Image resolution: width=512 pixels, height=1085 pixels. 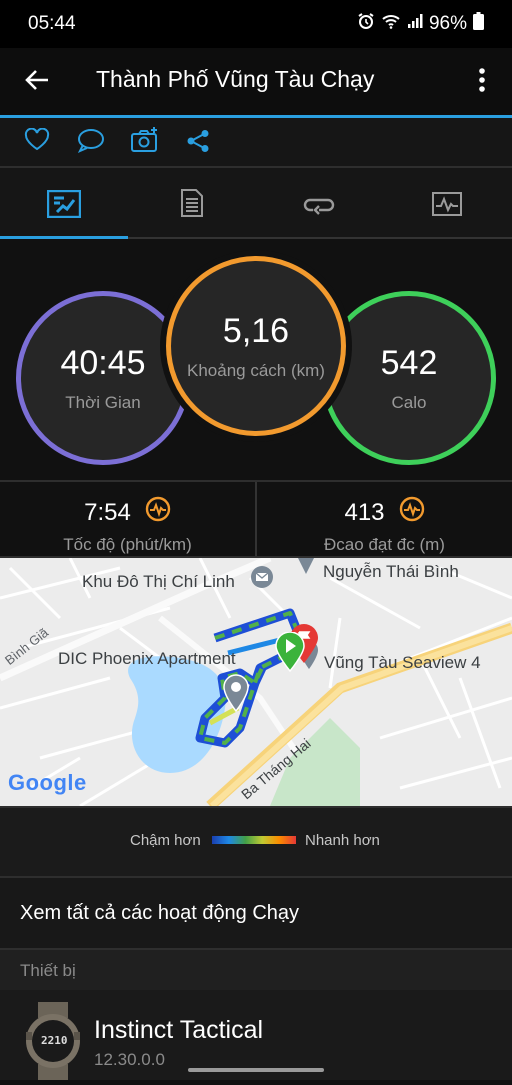 I want to click on time-label: Thời Gian, so click(x=103, y=402).